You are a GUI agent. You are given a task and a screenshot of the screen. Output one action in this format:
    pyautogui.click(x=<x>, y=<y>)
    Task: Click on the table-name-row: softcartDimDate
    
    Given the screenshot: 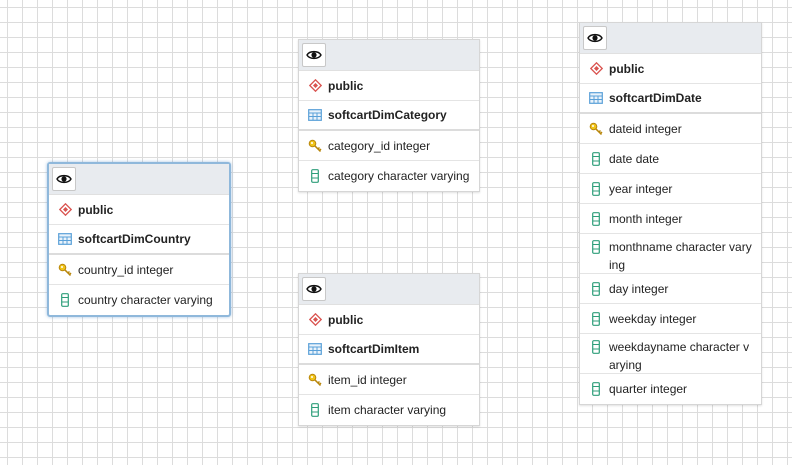 What is the action you would take?
    pyautogui.click(x=670, y=99)
    